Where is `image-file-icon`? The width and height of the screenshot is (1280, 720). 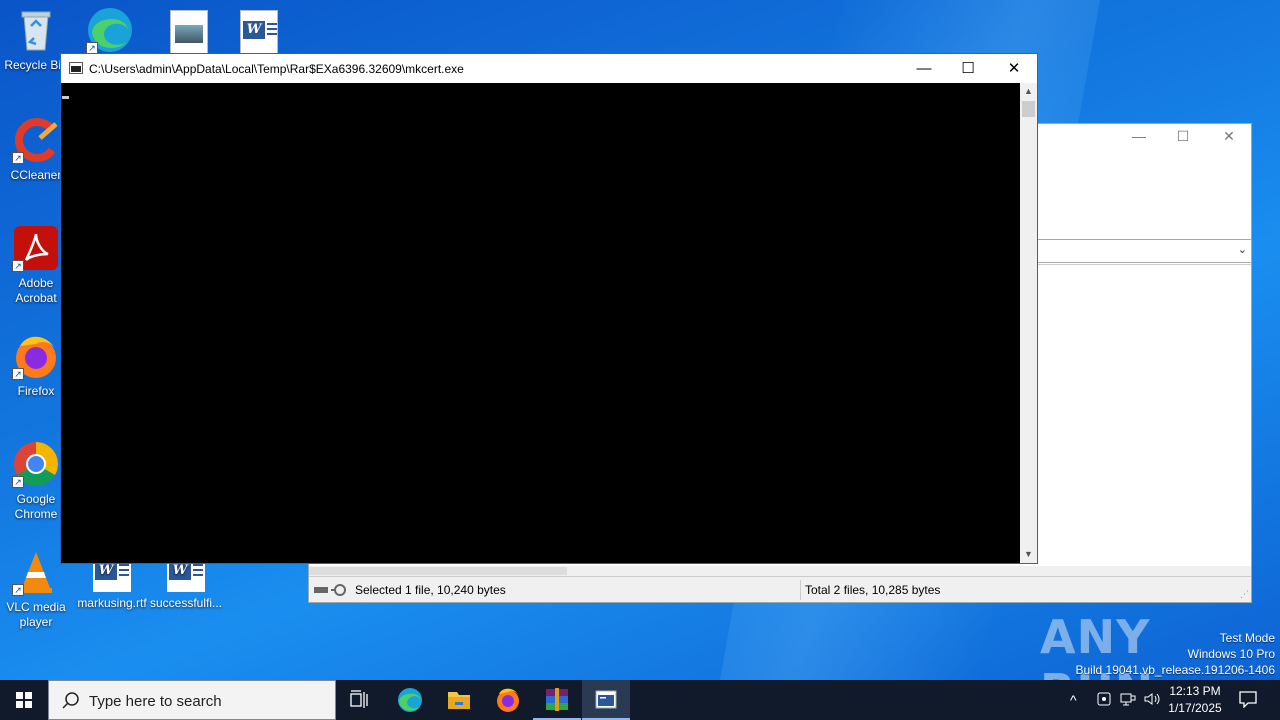 image-file-icon is located at coordinates (189, 34).